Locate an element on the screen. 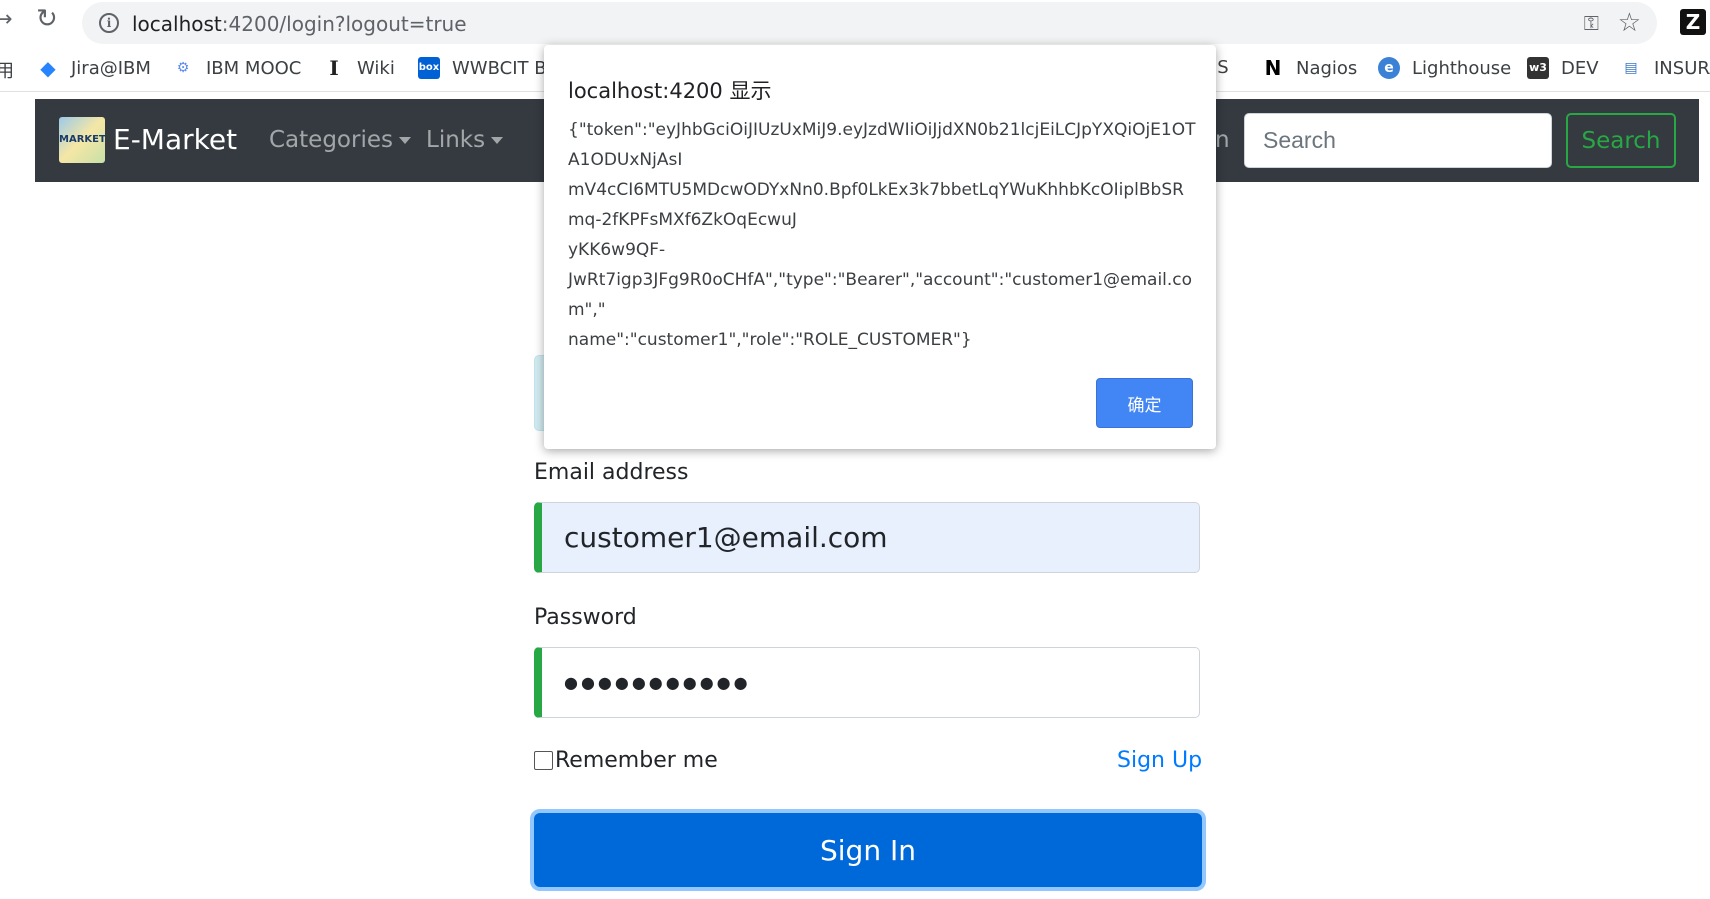 The image size is (1710, 899). jira-icon: ◆ is located at coordinates (48, 68).